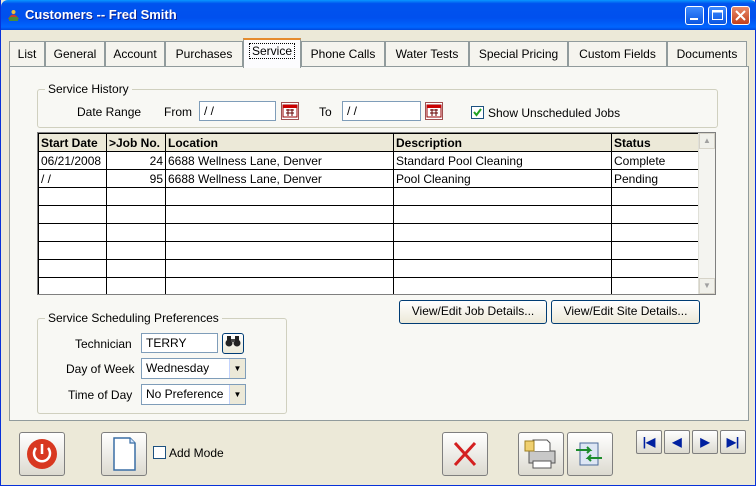  I want to click on tab-phone-calls: Phone Calls, so click(343, 54).